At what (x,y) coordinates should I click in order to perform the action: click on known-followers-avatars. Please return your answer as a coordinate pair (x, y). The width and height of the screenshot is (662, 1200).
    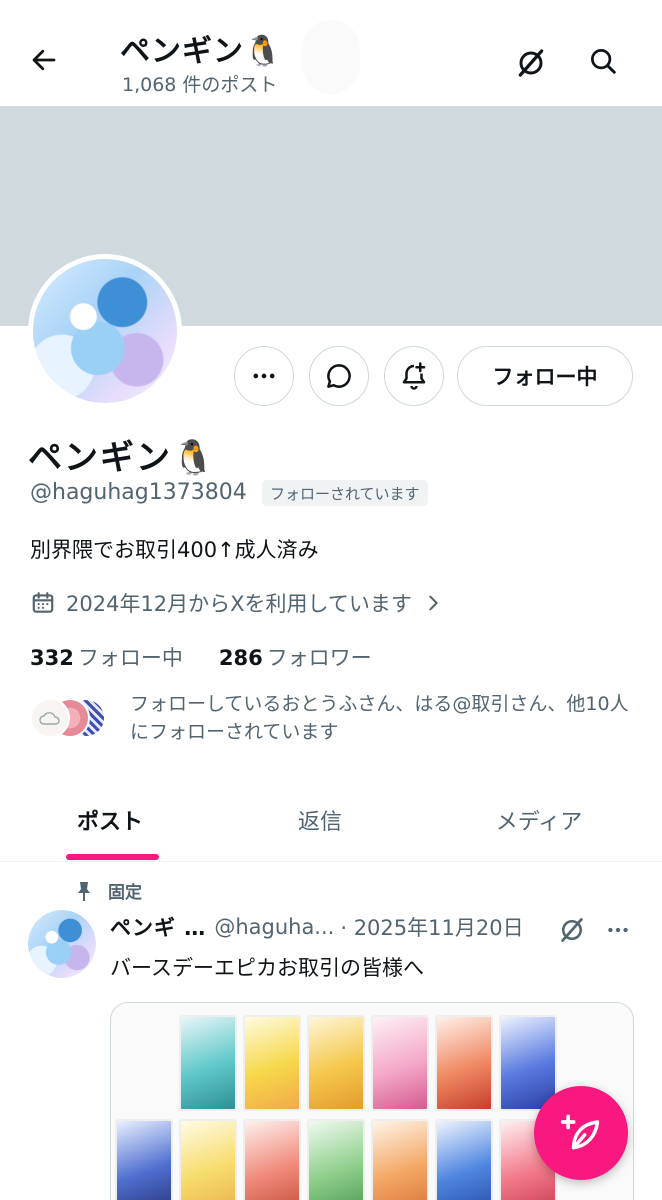
    Looking at the image, I should click on (70, 719).